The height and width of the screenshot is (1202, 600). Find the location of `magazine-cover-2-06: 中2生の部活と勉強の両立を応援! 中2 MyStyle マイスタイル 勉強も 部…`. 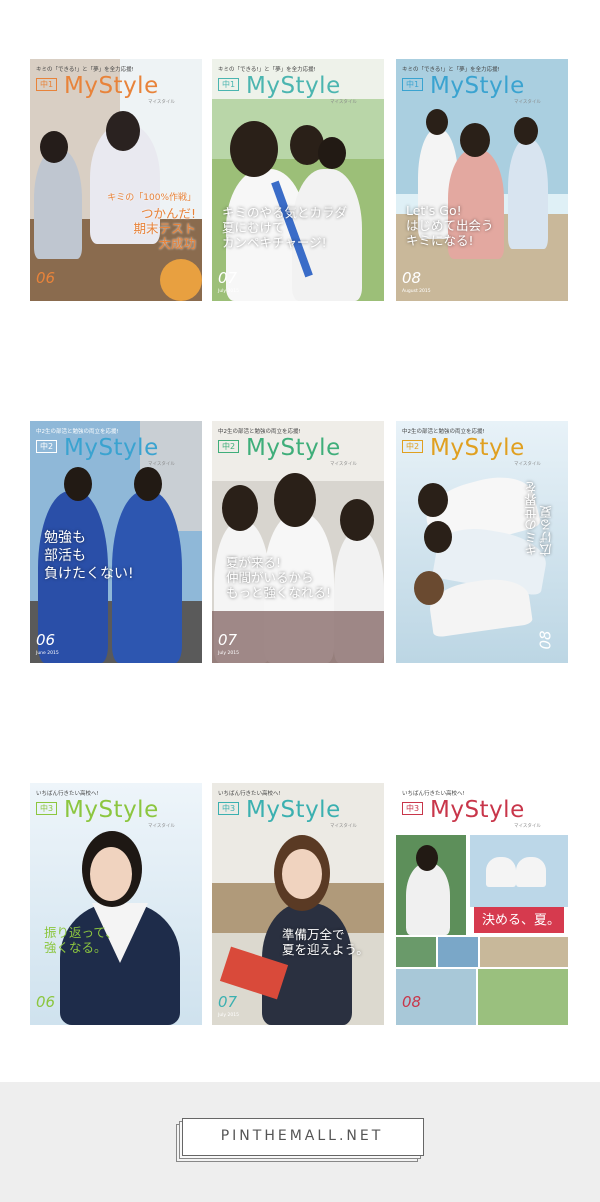

magazine-cover-2-06: 中2生の部活と勉強の両立を応援! 中2 MyStyle マイスタイル 勉強も 部… is located at coordinates (116, 542).